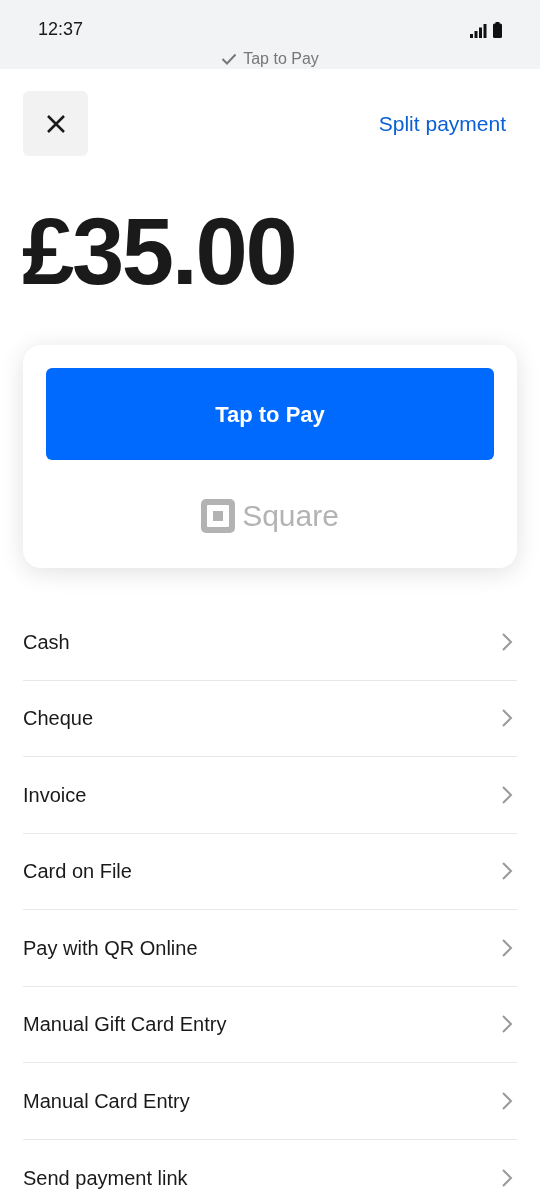 The width and height of the screenshot is (540, 1200). What do you see at coordinates (270, 948) in the screenshot?
I see `payment-method-row: Pay with QR Online` at bounding box center [270, 948].